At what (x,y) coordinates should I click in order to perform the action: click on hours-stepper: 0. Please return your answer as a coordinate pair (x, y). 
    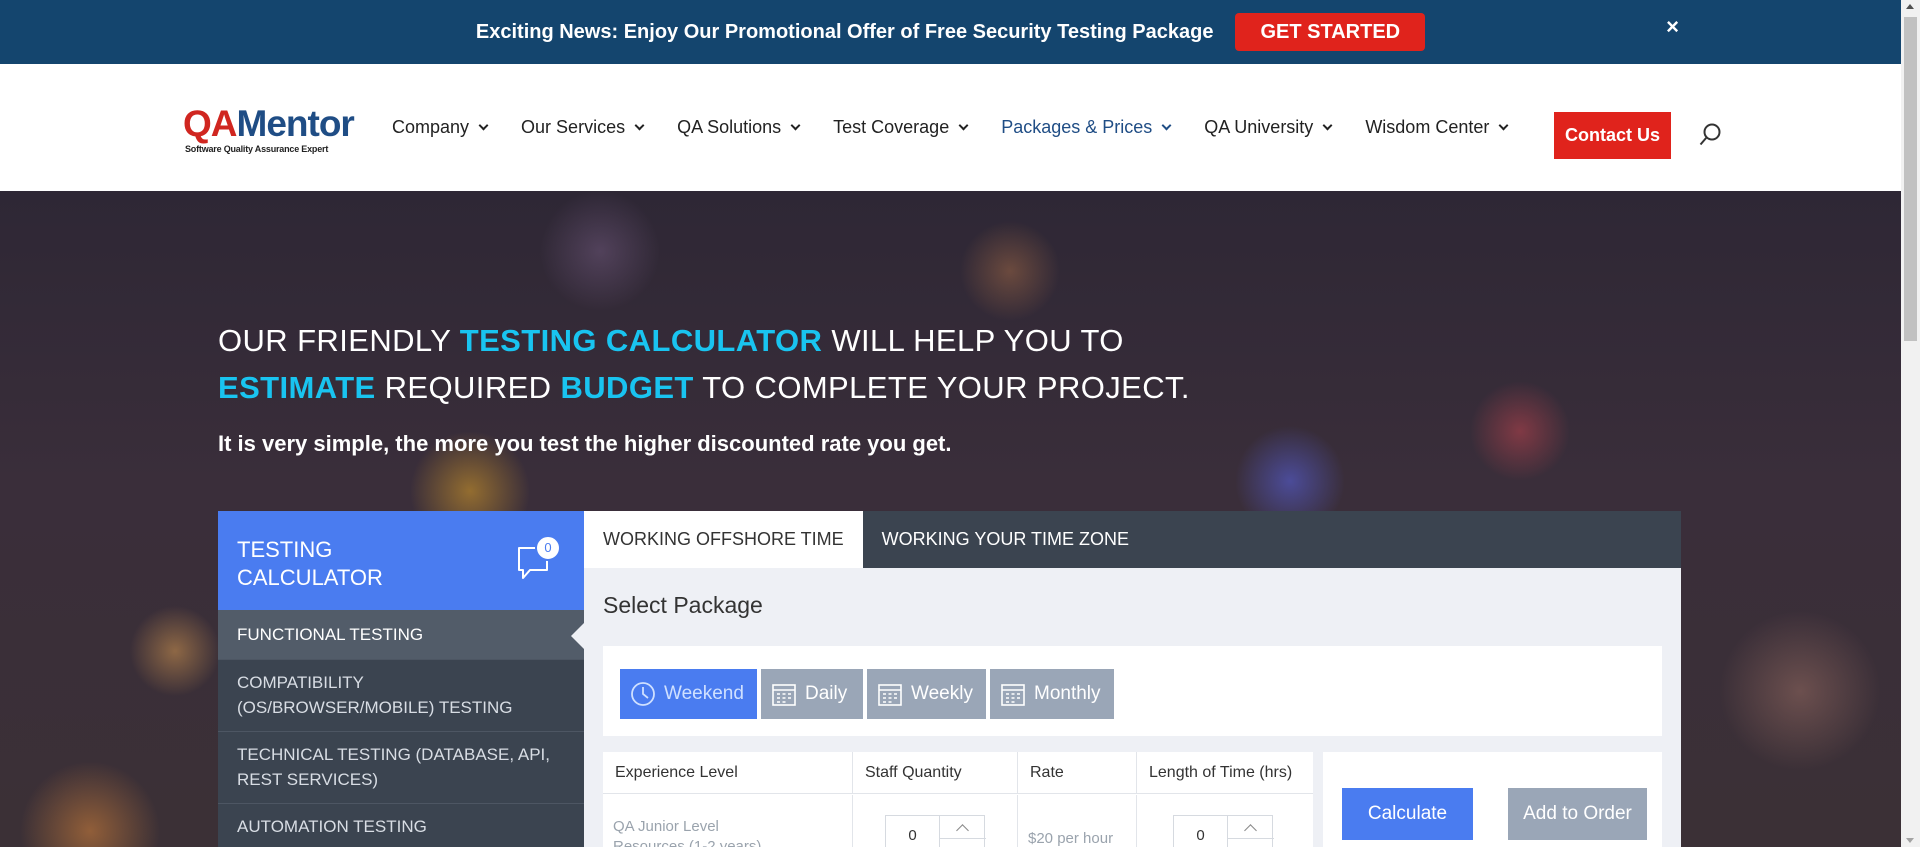
    Looking at the image, I should click on (1223, 831).